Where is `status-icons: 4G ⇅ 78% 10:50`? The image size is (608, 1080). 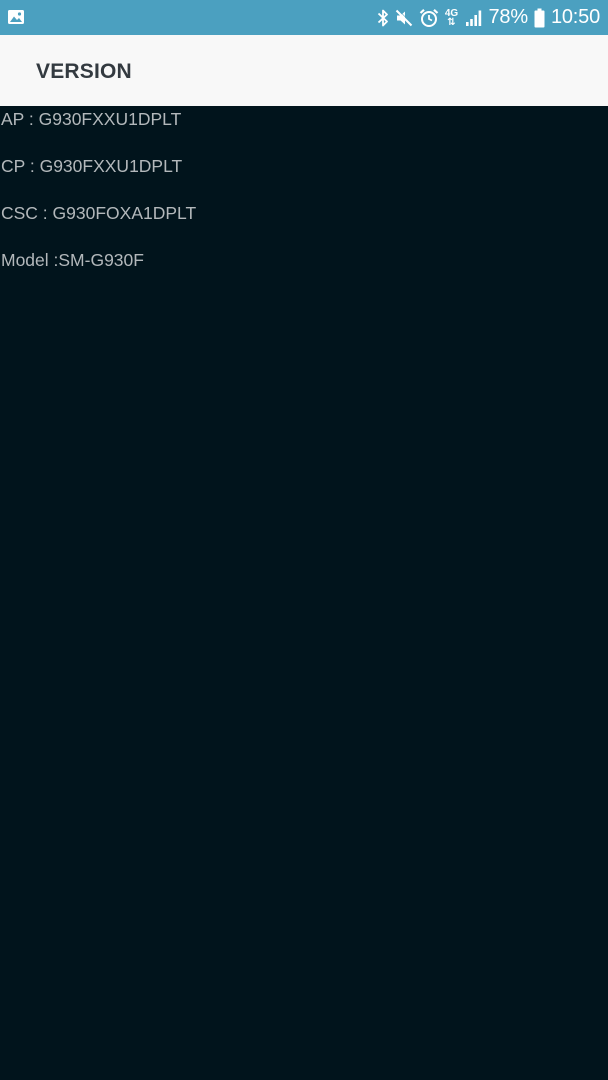 status-icons: 4G ⇅ 78% 10:50 is located at coordinates (488, 17).